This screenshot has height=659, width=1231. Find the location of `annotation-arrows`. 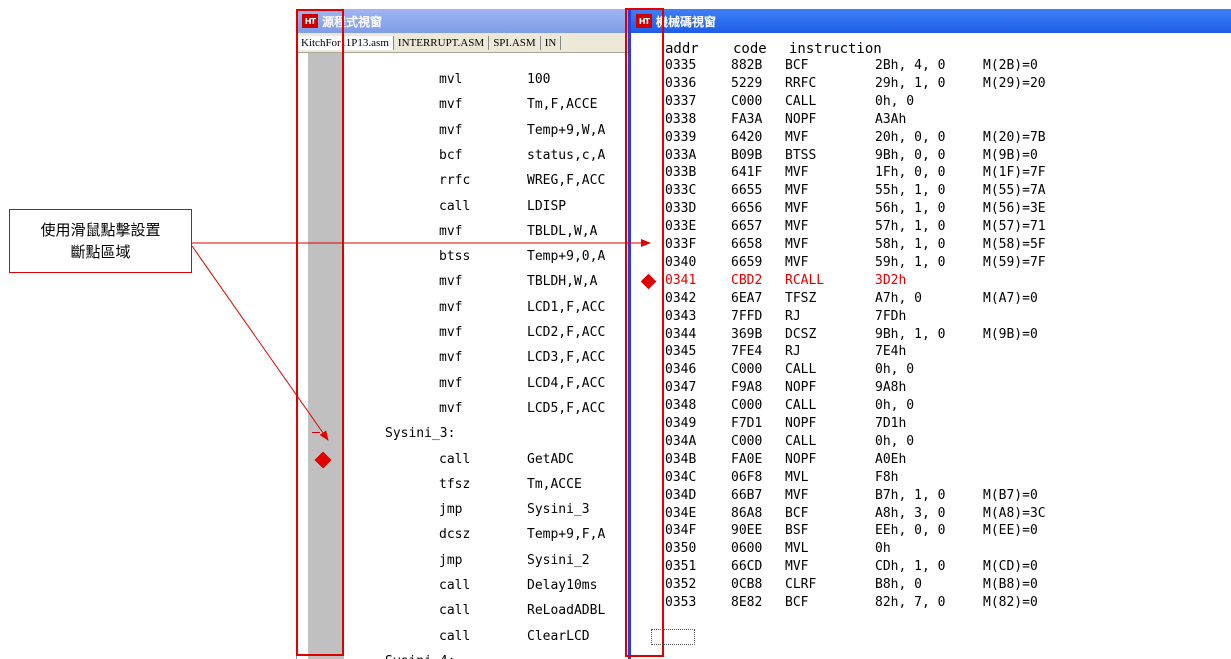

annotation-arrows is located at coordinates (421, 340).